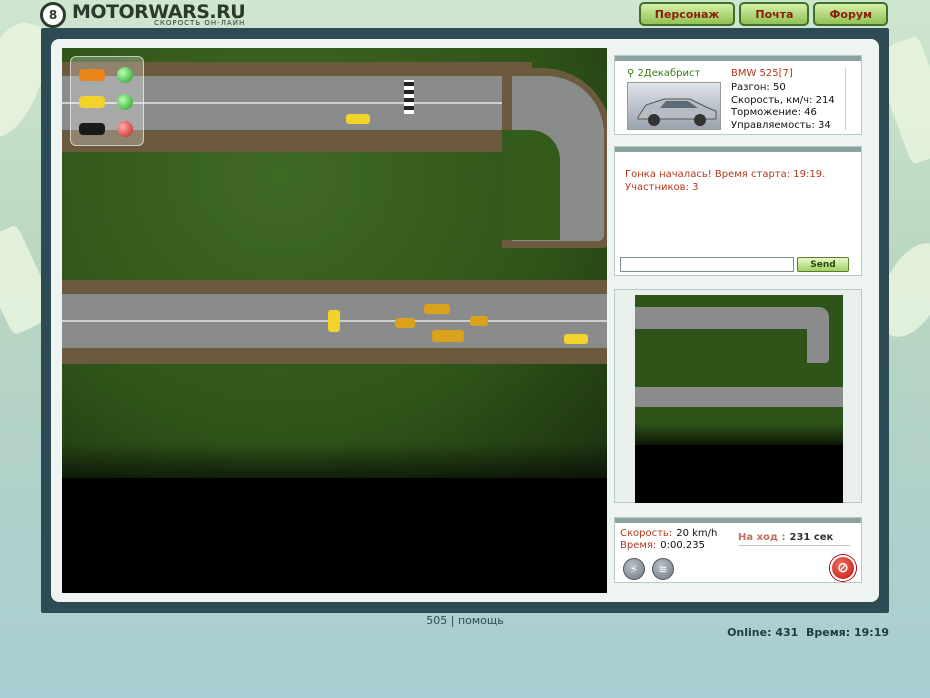 The image size is (930, 698). Describe the element at coordinates (481, 620) in the screenshot. I see `help-link: помощь` at that location.